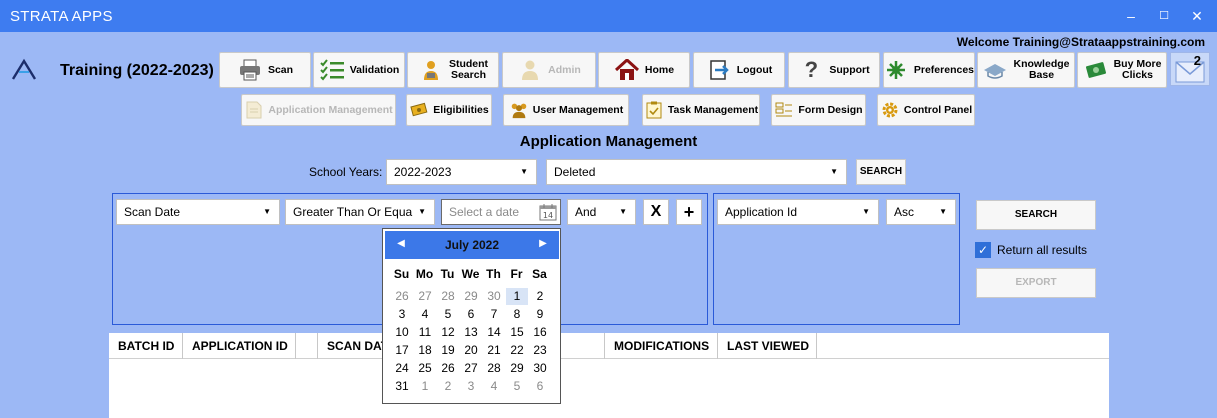 This screenshot has width=1217, height=418. What do you see at coordinates (360, 212) in the screenshot?
I see `filter-operator-dropdown: Greater Than Or Equa ▼` at bounding box center [360, 212].